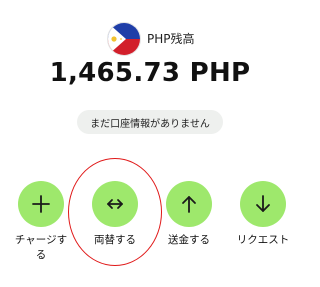 This screenshot has height=287, width=320. What do you see at coordinates (189, 240) in the screenshot?
I see `send-money-button-label: 送金する` at bounding box center [189, 240].